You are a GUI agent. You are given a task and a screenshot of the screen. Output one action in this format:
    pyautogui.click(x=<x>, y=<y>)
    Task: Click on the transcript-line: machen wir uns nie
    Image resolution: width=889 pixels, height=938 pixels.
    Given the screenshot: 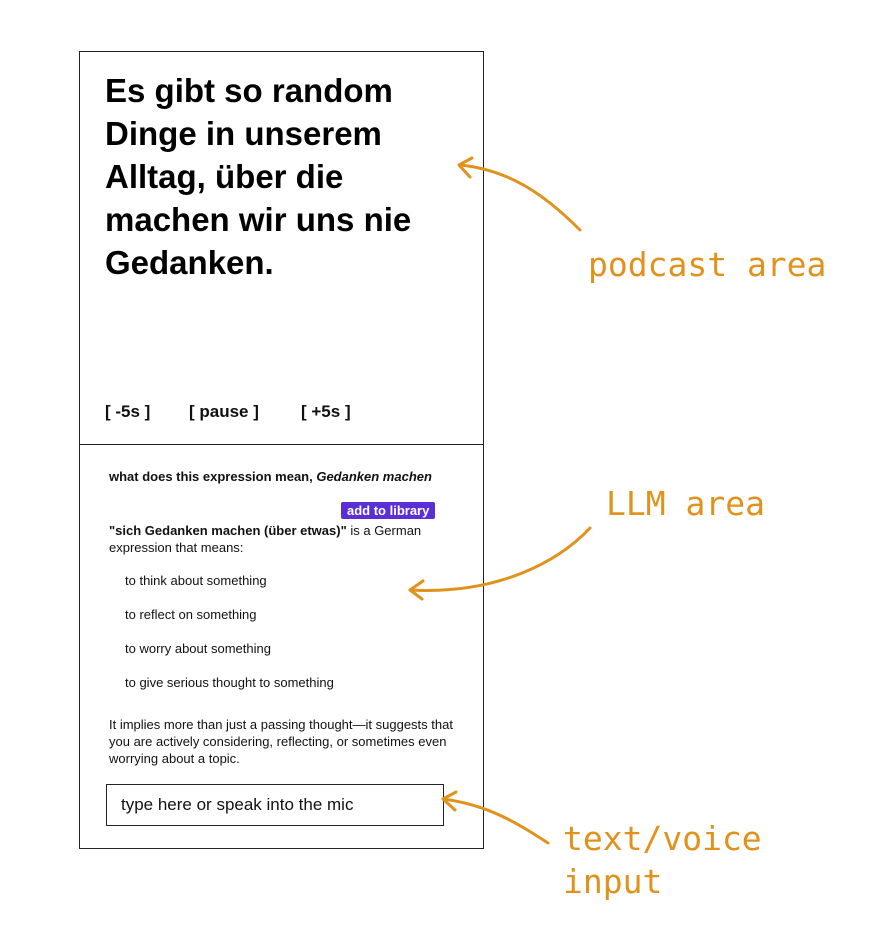 What is the action you would take?
    pyautogui.click(x=258, y=219)
    